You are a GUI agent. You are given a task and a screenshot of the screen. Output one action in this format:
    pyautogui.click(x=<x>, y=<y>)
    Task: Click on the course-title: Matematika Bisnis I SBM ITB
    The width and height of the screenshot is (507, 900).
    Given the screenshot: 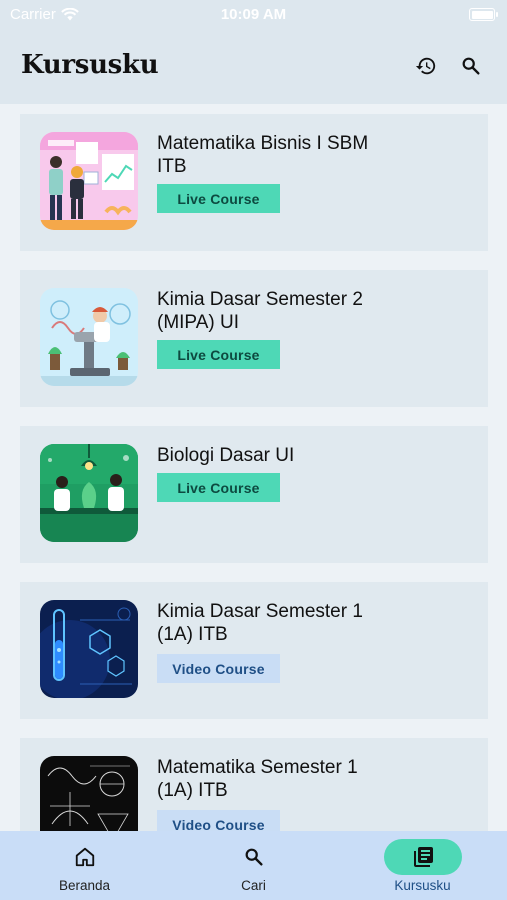 What is the action you would take?
    pyautogui.click(x=263, y=155)
    